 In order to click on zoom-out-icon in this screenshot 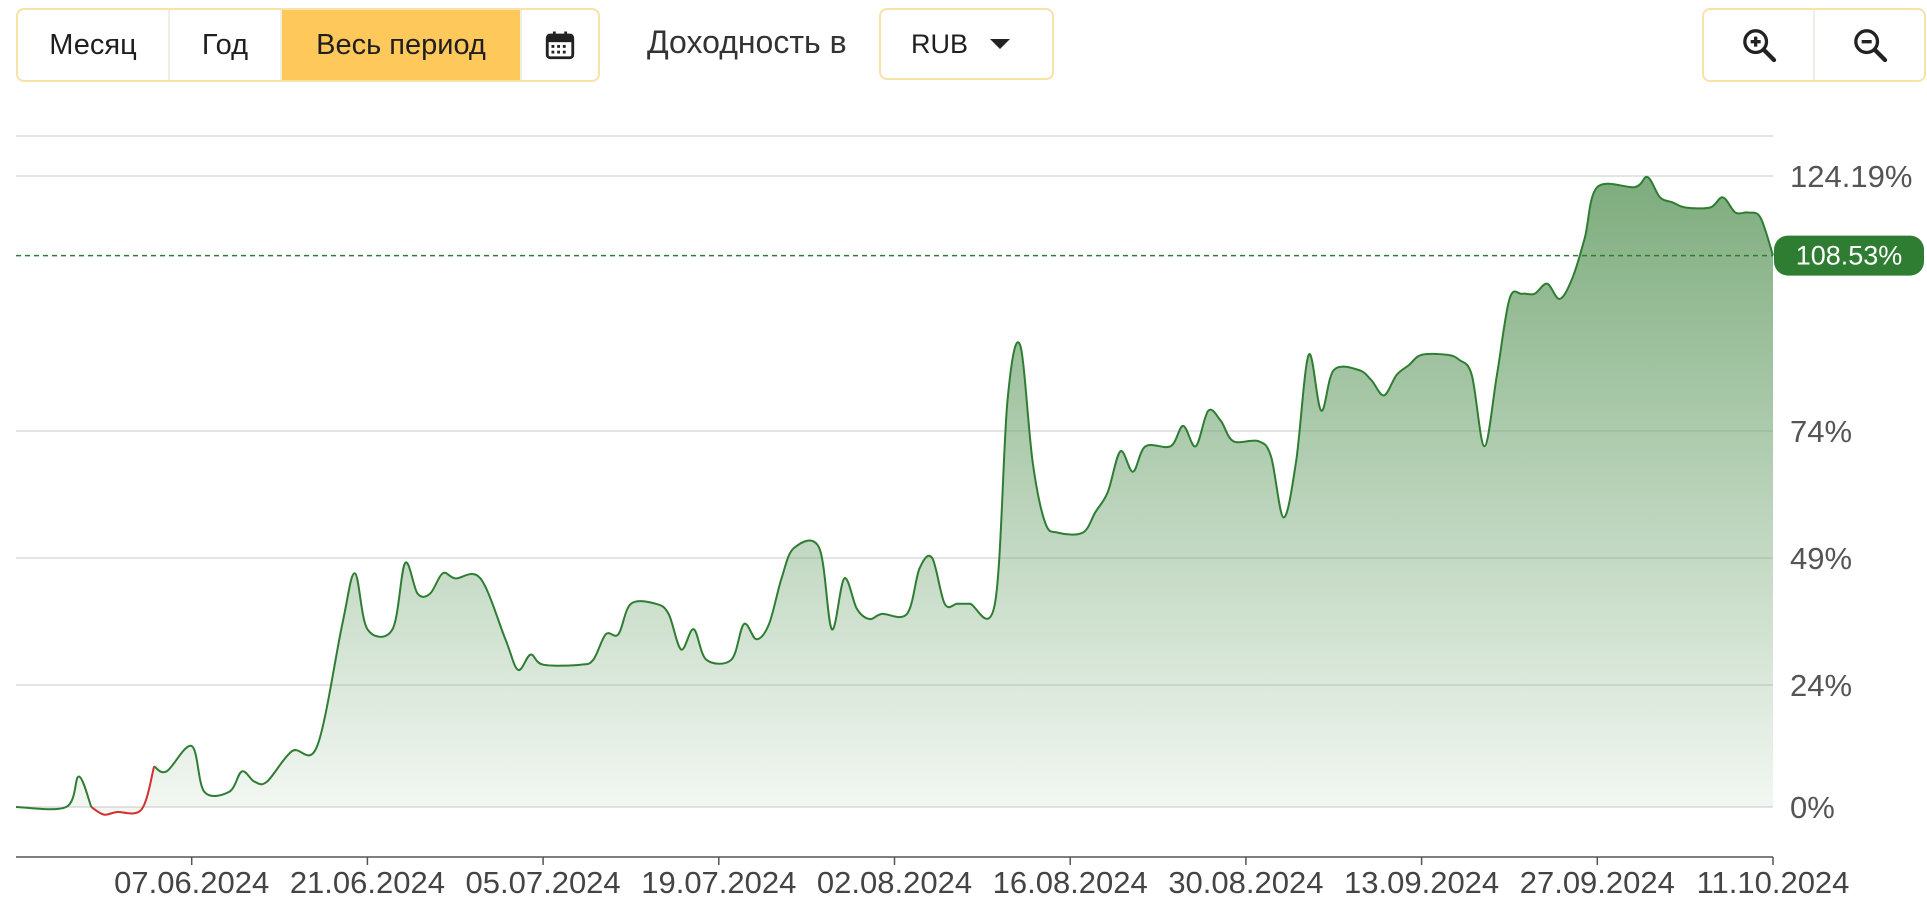, I will do `click(1870, 46)`.